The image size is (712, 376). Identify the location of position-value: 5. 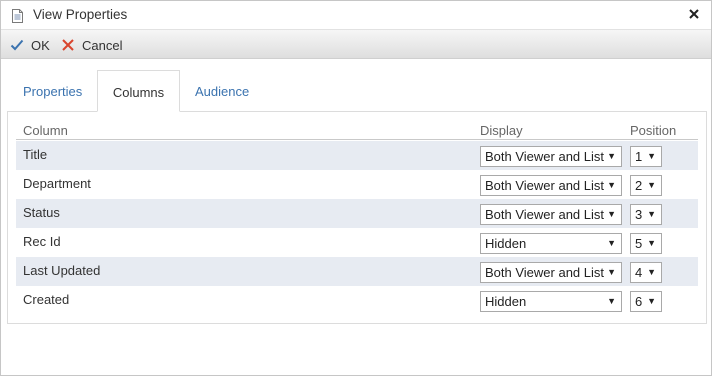
(639, 243).